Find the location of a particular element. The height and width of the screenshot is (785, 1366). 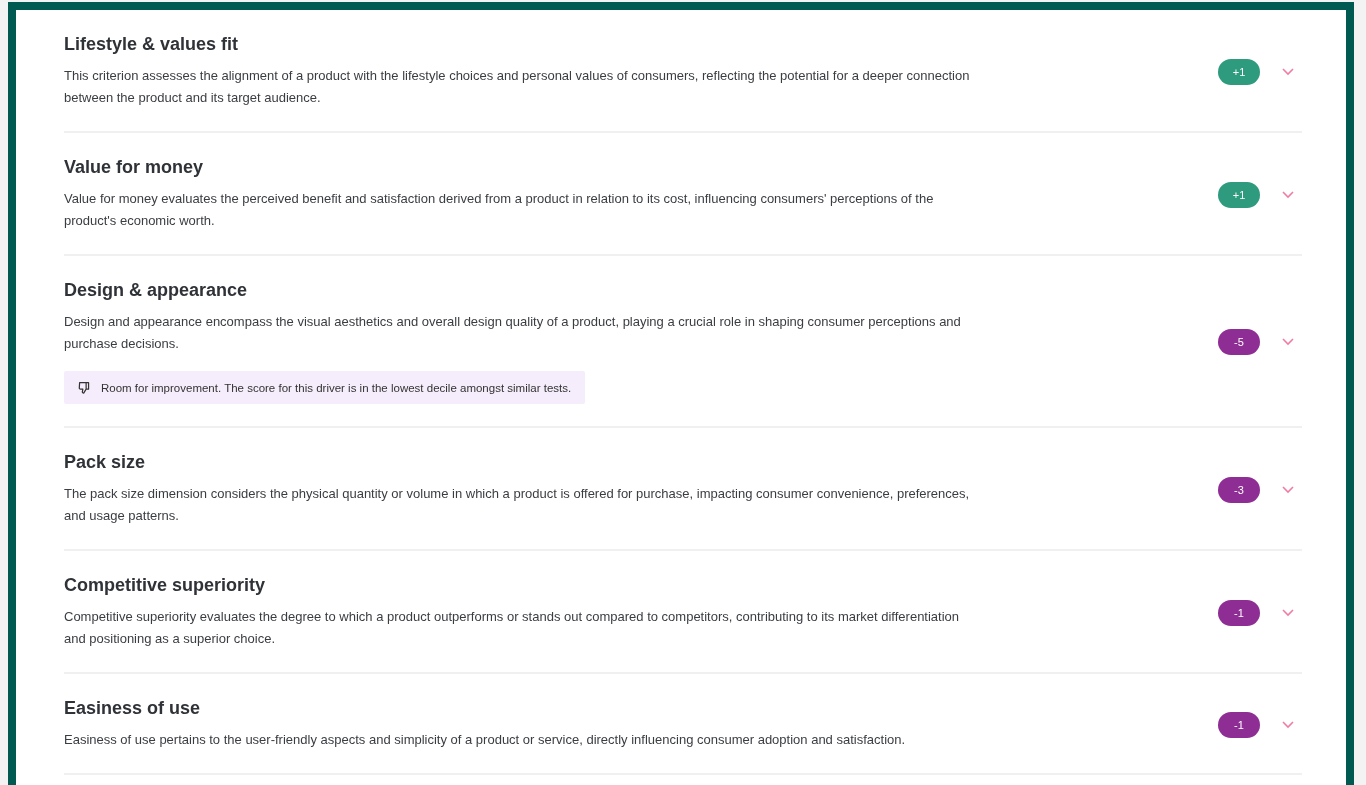

driver-title: Competitive superiority is located at coordinates (165, 585).